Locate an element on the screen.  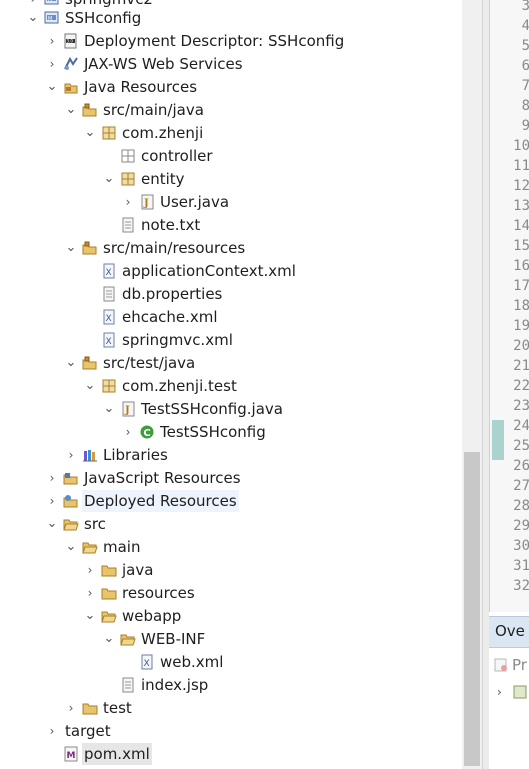
tree-scrollbar-thumb is located at coordinates (472, 609).